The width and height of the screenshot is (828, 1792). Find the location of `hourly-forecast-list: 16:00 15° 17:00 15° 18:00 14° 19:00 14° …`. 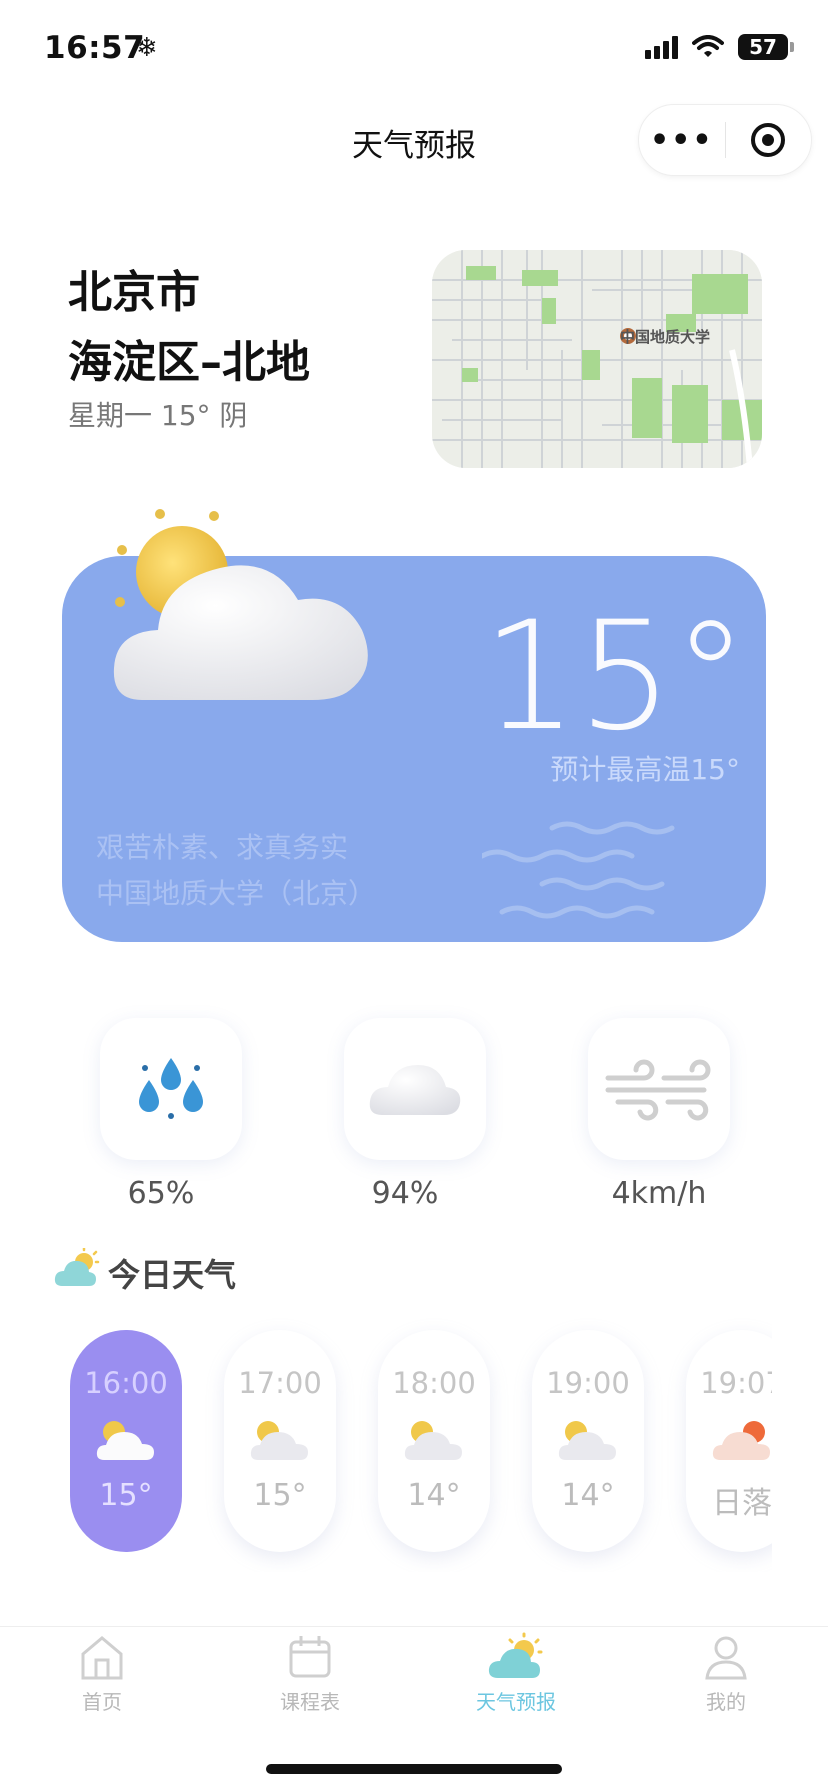

hourly-forecast-list: 16:00 15° 17:00 15° 18:00 14° 19:00 14° … is located at coordinates (416, 1444).